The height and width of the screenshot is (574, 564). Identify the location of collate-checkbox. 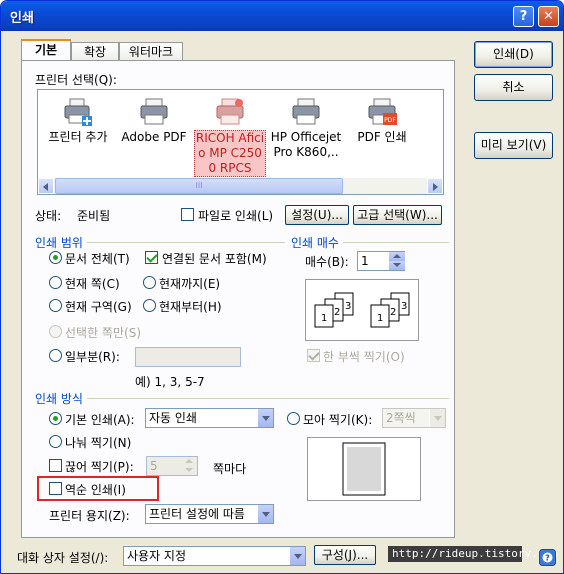
(313, 355).